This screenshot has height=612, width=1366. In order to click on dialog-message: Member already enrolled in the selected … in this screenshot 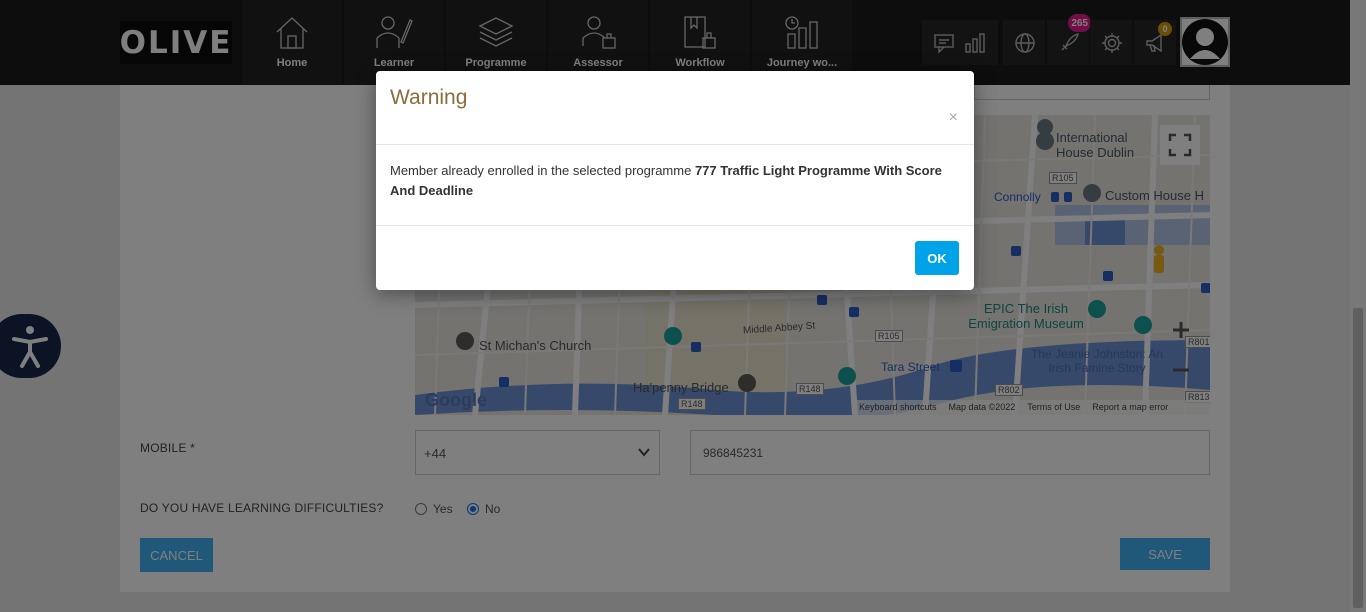, I will do `click(675, 181)`.